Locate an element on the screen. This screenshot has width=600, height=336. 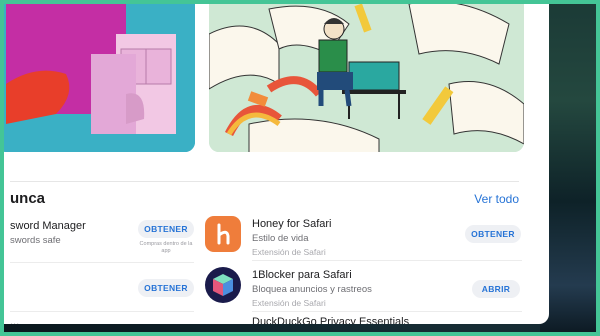
see-all-link: Ver todo is located at coordinates (496, 199).